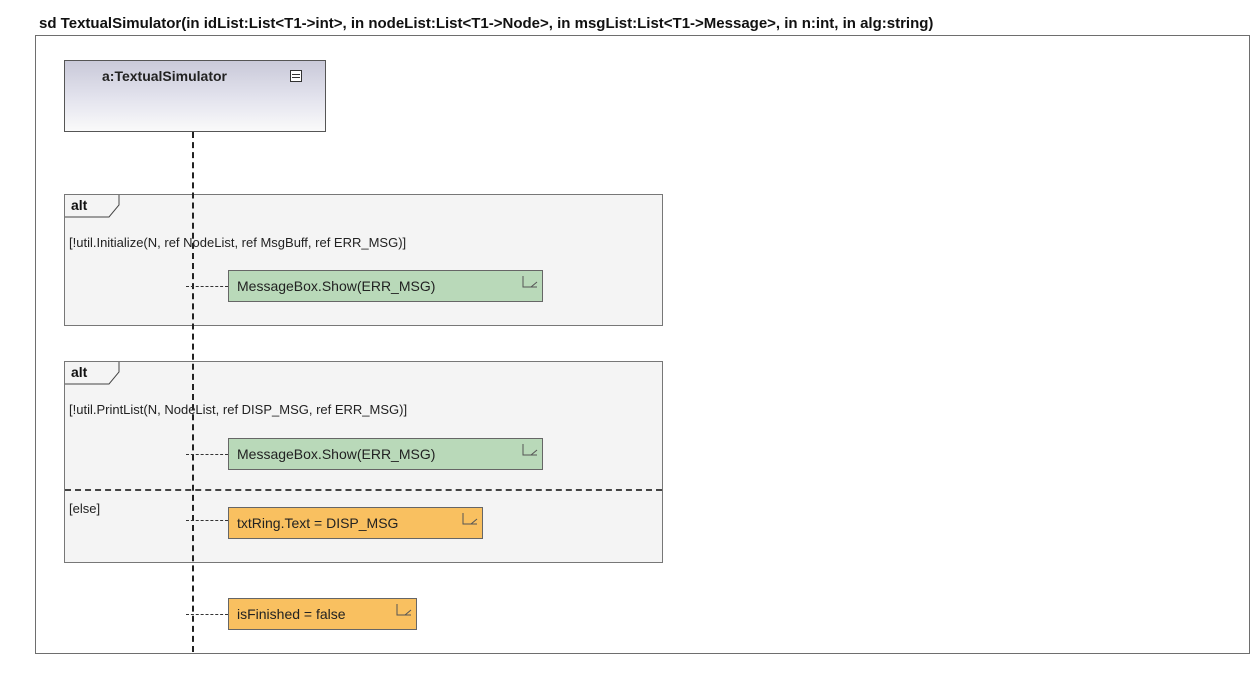  Describe the element at coordinates (85, 508) in the screenshot. I see `else-guard: [else]` at that location.